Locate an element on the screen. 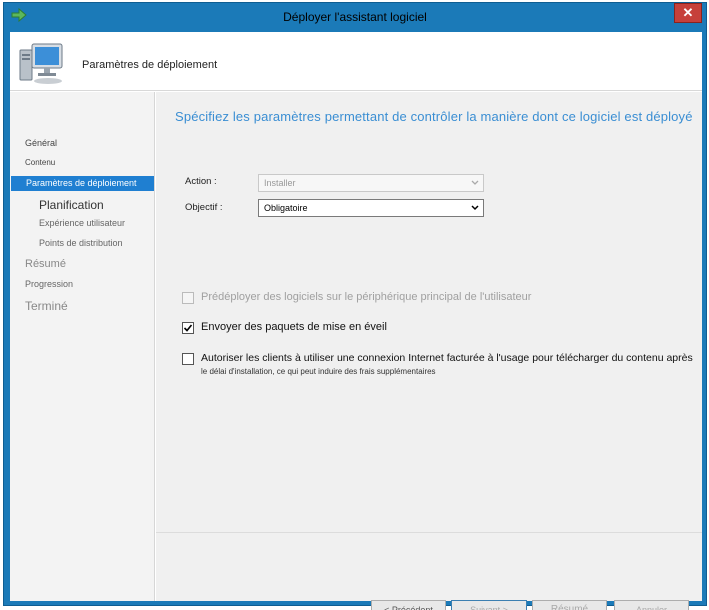  nav-item-distribution-points: Points de distribution is located at coordinates (81, 243).